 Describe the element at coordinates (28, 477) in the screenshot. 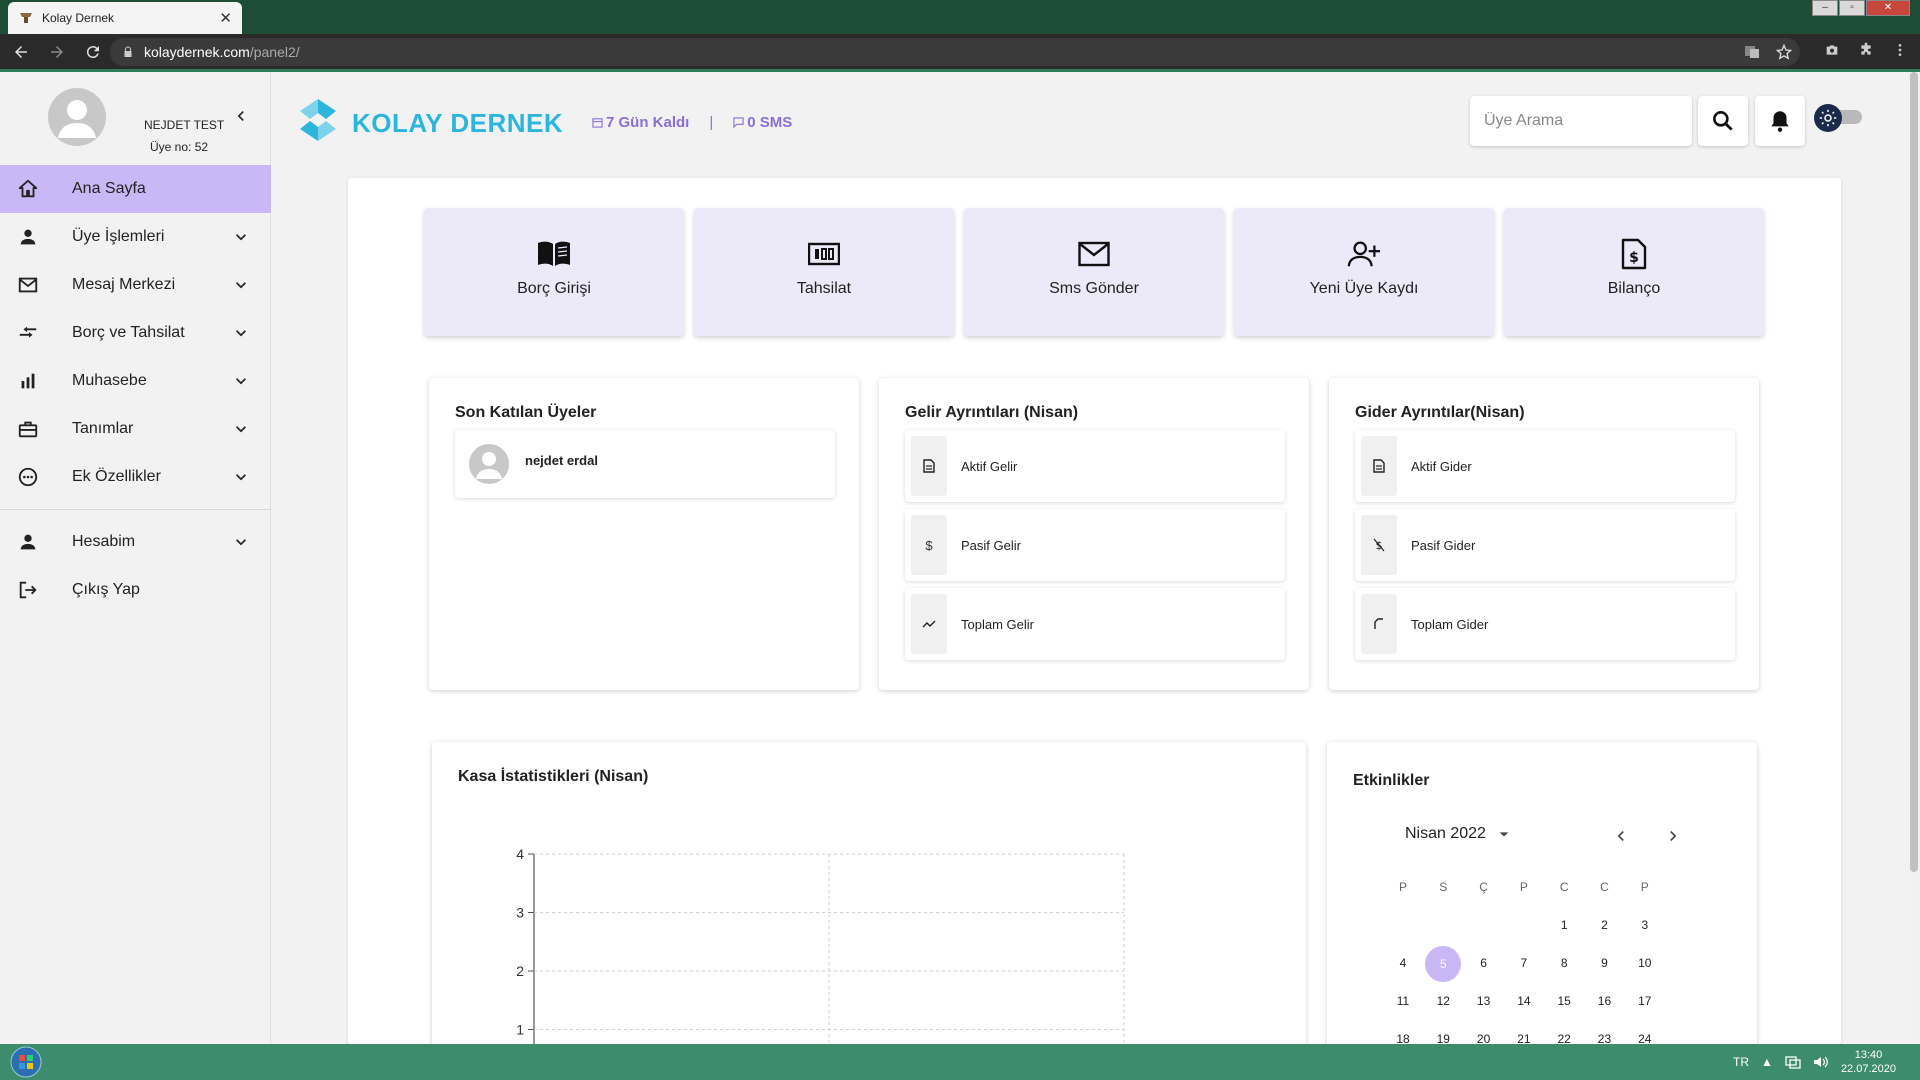

I see `more-circle-icon` at that location.